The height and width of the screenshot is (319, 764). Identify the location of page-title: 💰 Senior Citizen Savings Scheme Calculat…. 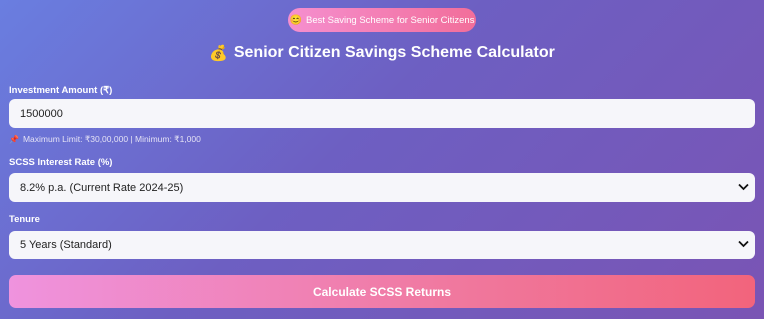
(382, 53).